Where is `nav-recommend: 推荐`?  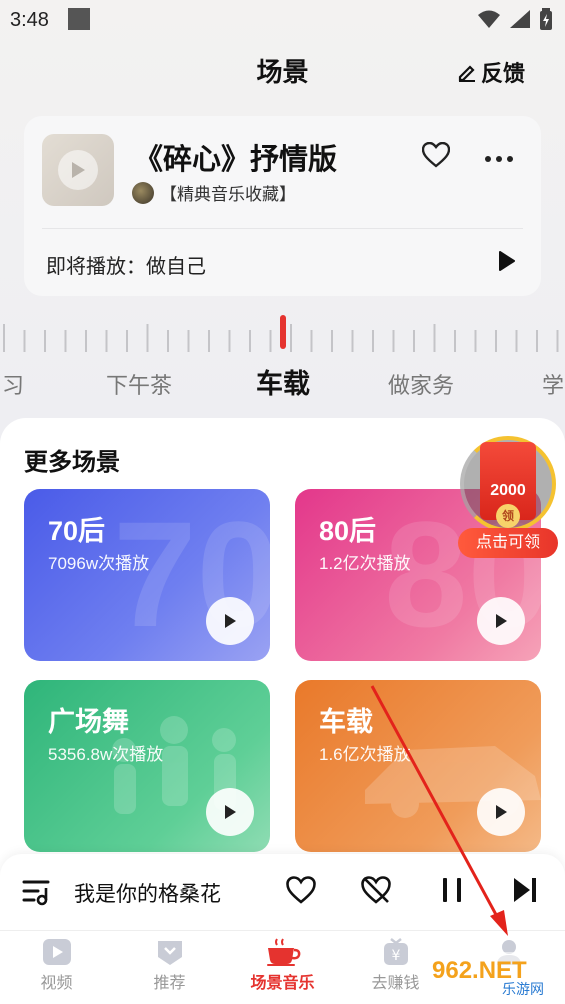 nav-recommend: 推荐 is located at coordinates (169, 967).